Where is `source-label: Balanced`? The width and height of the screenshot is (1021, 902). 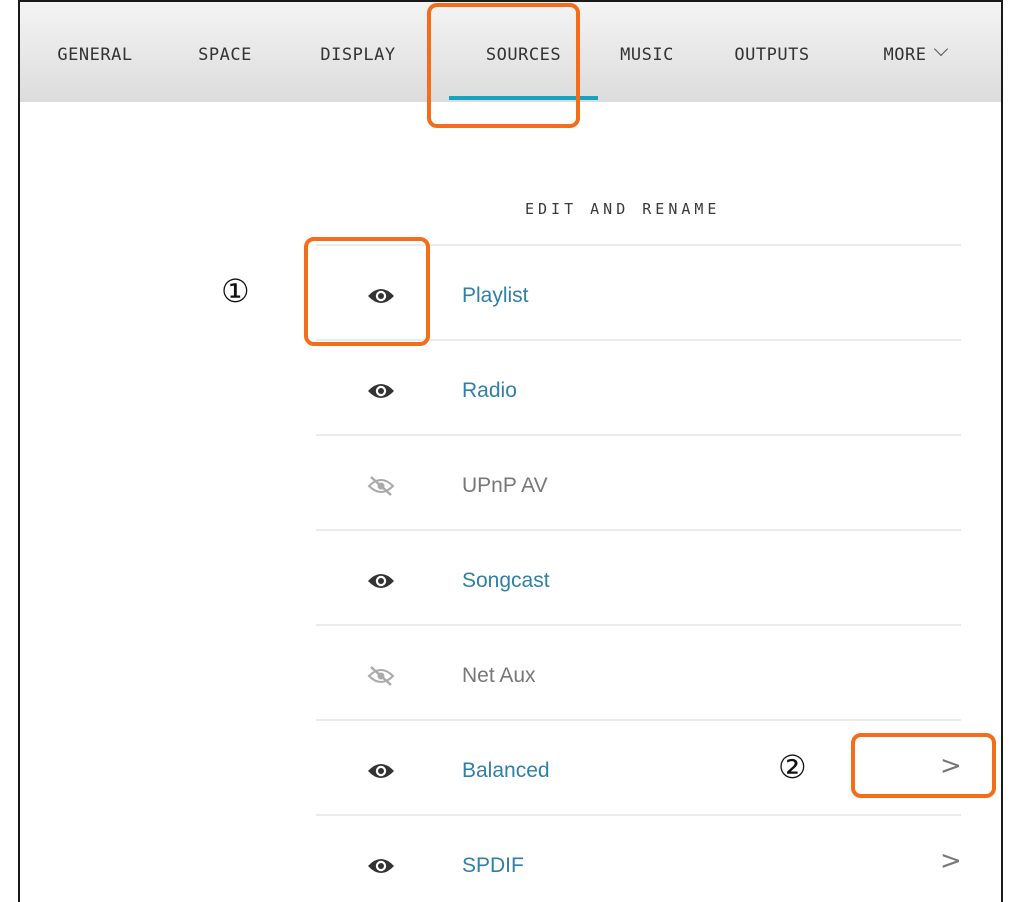 source-label: Balanced is located at coordinates (506, 771).